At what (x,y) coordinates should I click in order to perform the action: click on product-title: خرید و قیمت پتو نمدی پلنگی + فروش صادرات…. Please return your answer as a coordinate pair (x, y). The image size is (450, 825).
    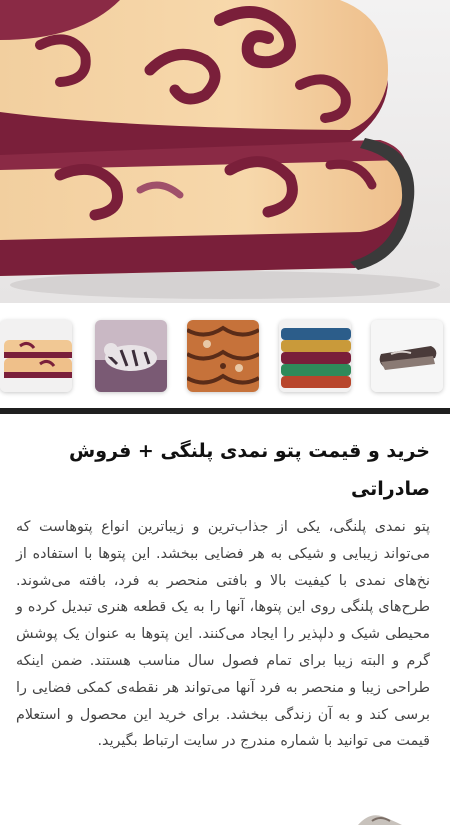
    Looking at the image, I should click on (249, 470).